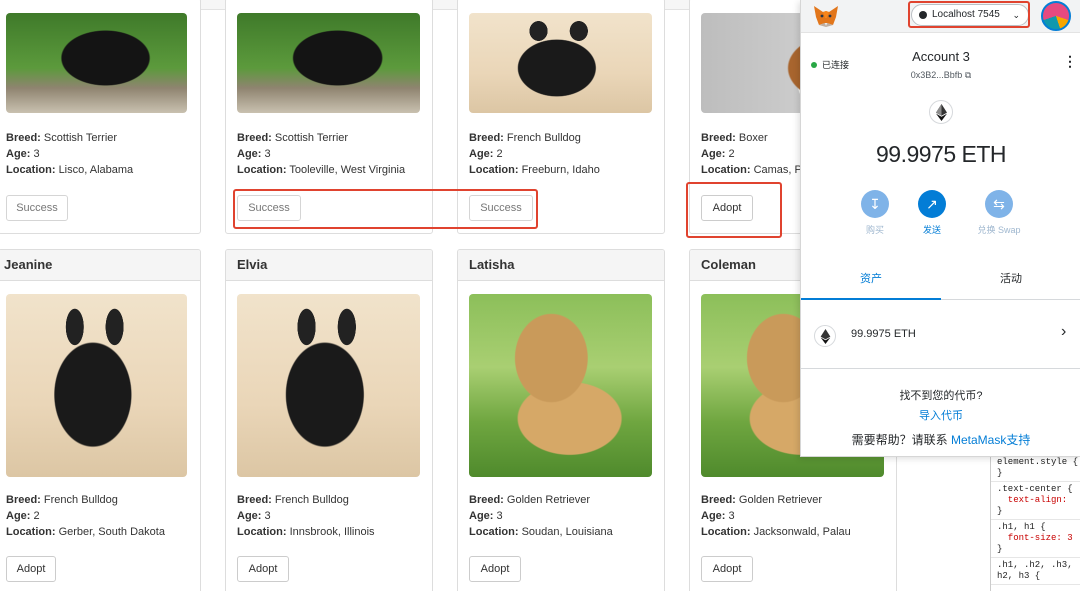  What do you see at coordinates (100, 265) in the screenshot?
I see `pet-name: Jeanine` at bounding box center [100, 265].